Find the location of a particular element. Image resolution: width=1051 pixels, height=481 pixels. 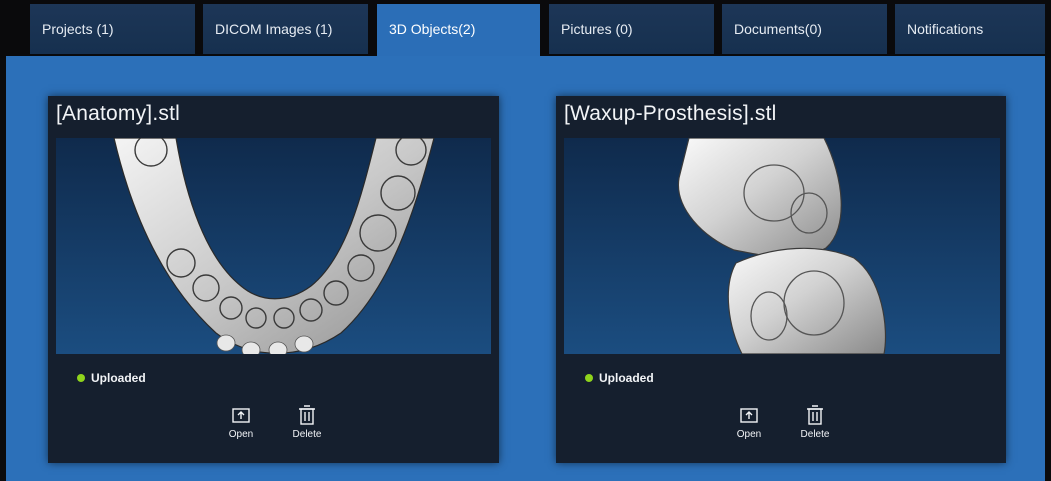

jaw-arch-model-image is located at coordinates (274, 246).